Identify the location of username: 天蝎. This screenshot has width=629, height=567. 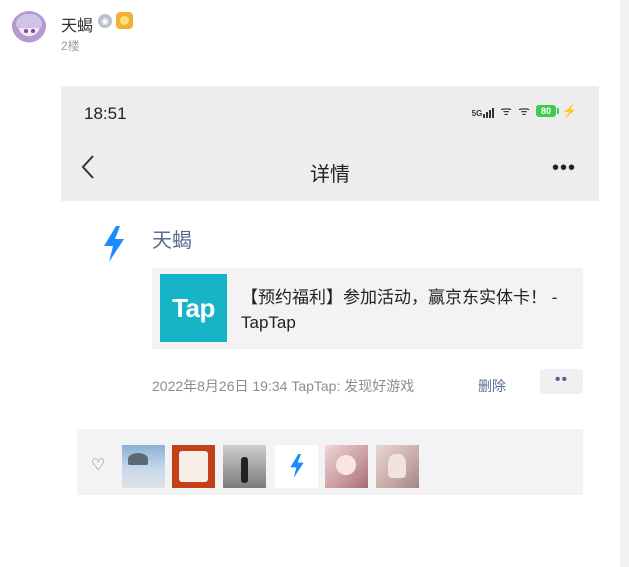
(77, 24).